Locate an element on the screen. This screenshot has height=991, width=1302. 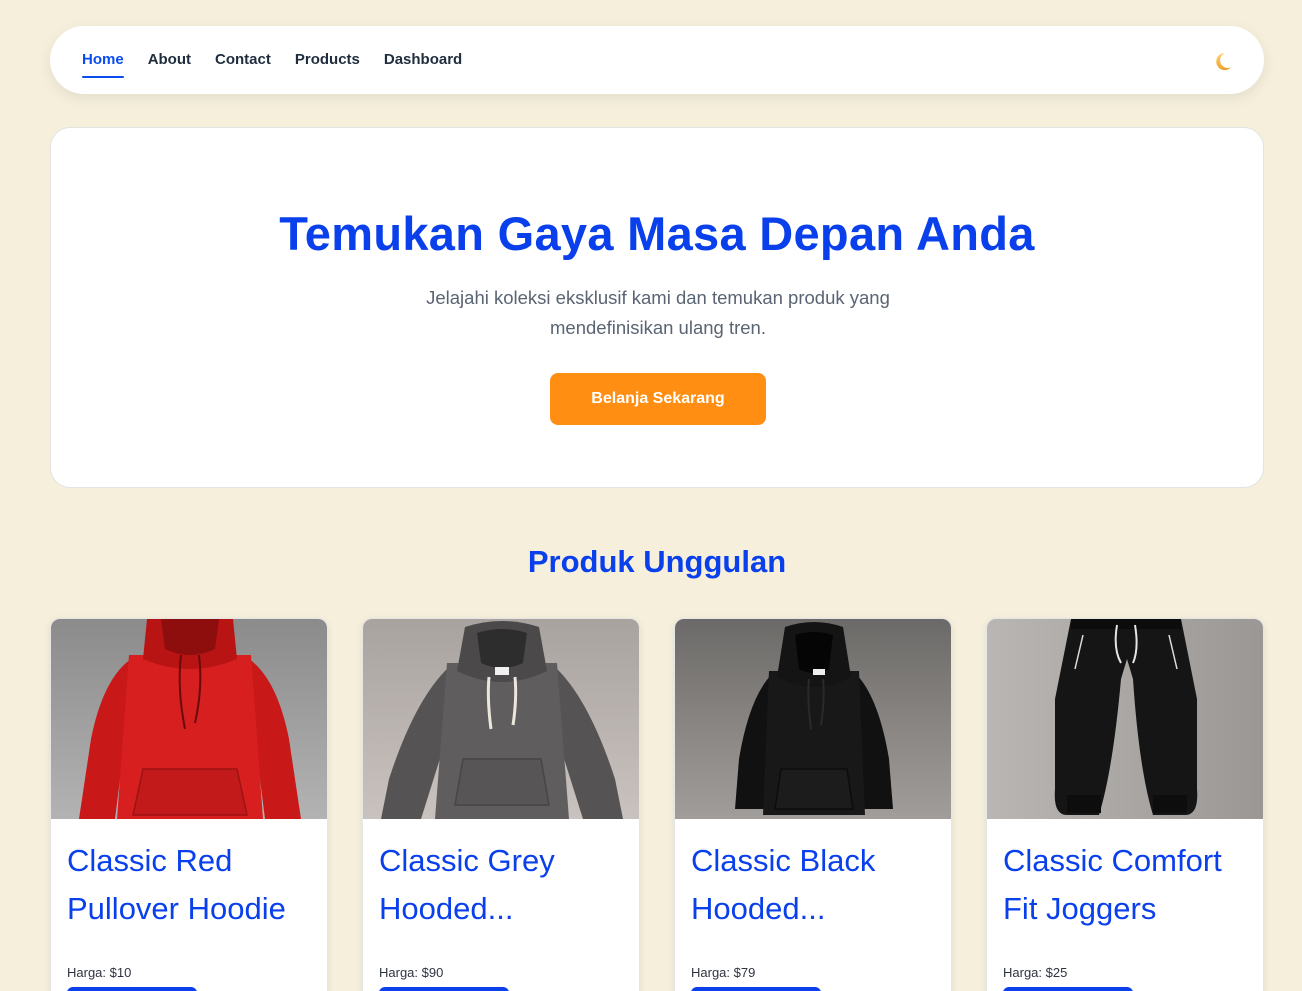
featured-products-title: Produk Unggulan is located at coordinates (657, 561).